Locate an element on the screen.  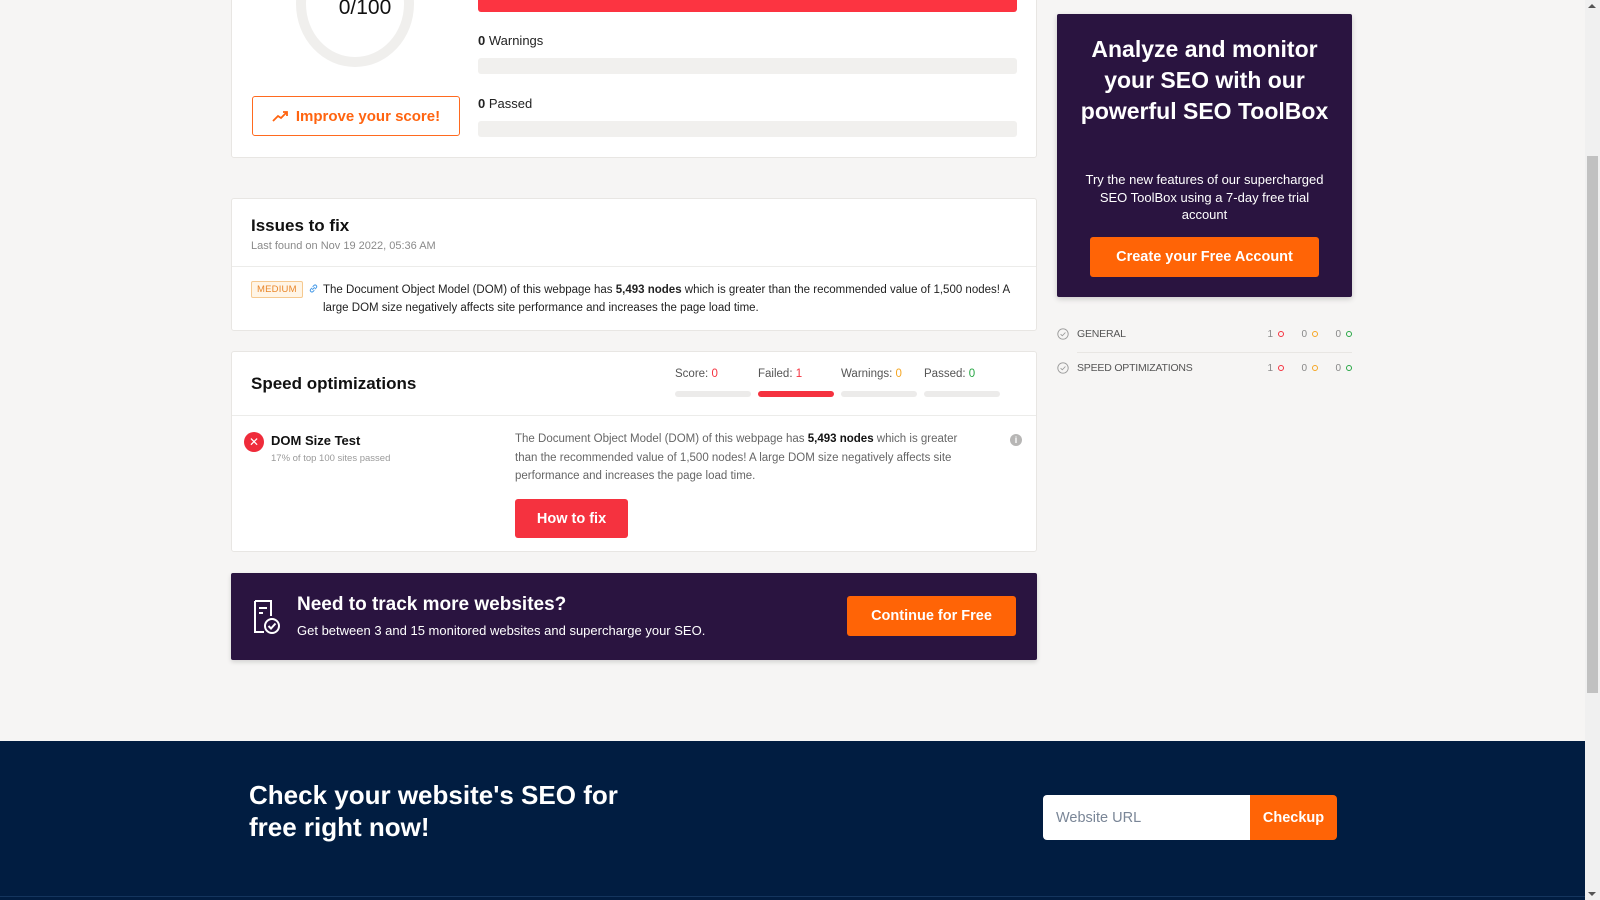
warnings-metric: 0 Warnings is located at coordinates (510, 40).